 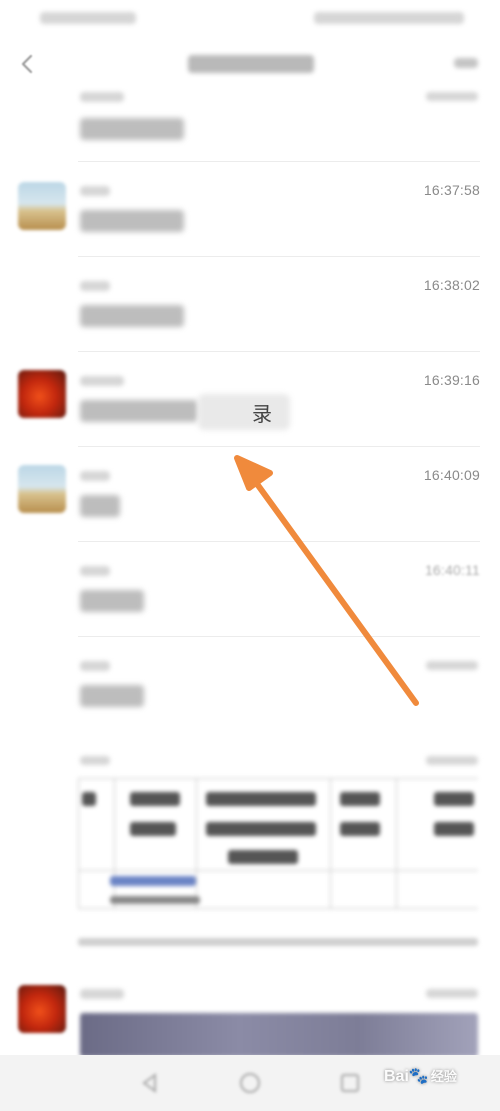 I want to click on paw-icon: 🐾, so click(x=418, y=1076).